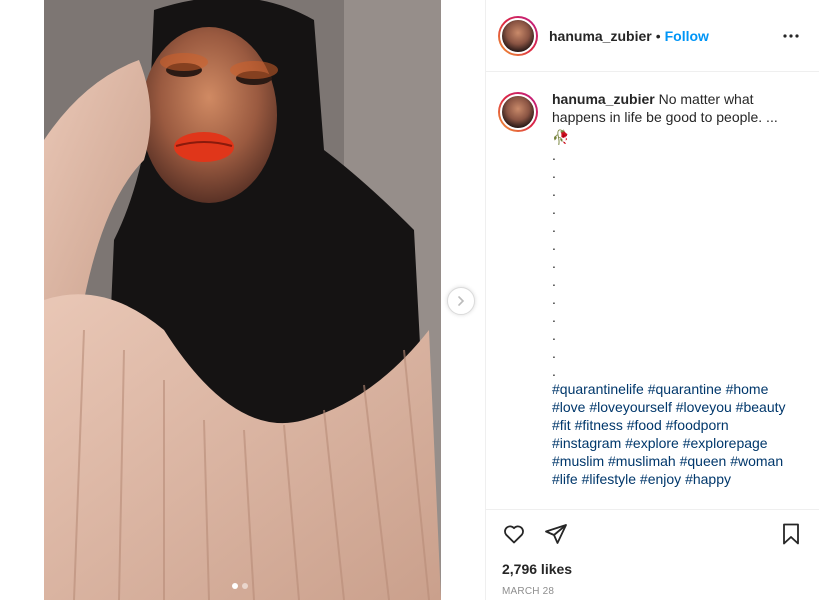 This screenshot has height=603, width=819. I want to click on chevron-right-icon, so click(461, 301).